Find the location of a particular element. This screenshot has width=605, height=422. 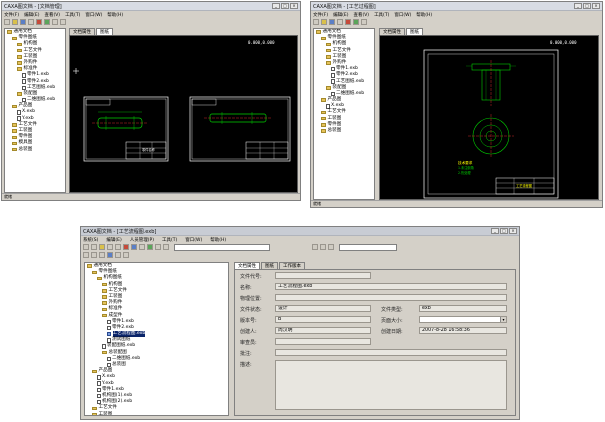

drawing-sheet-1: 零件名称 is located at coordinates (126, 129).